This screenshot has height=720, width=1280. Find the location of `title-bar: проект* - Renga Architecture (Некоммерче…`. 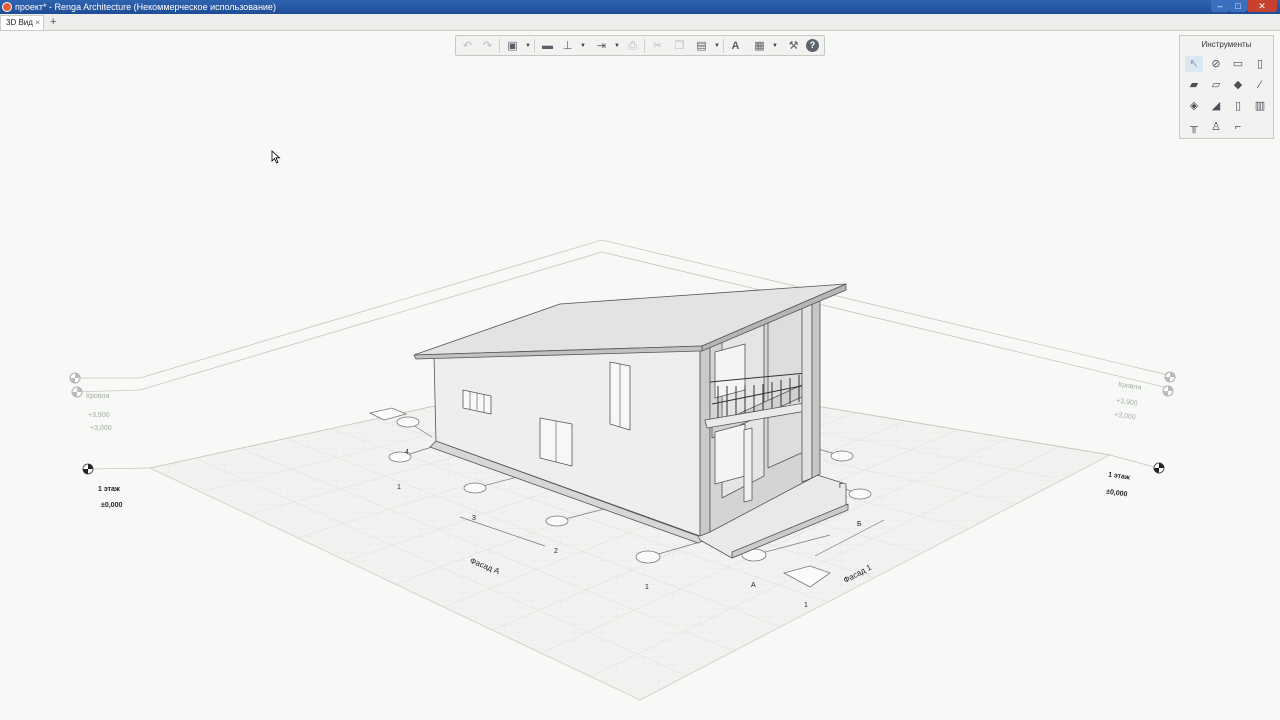

title-bar: проект* - Renga Architecture (Некоммерче… is located at coordinates (640, 7).